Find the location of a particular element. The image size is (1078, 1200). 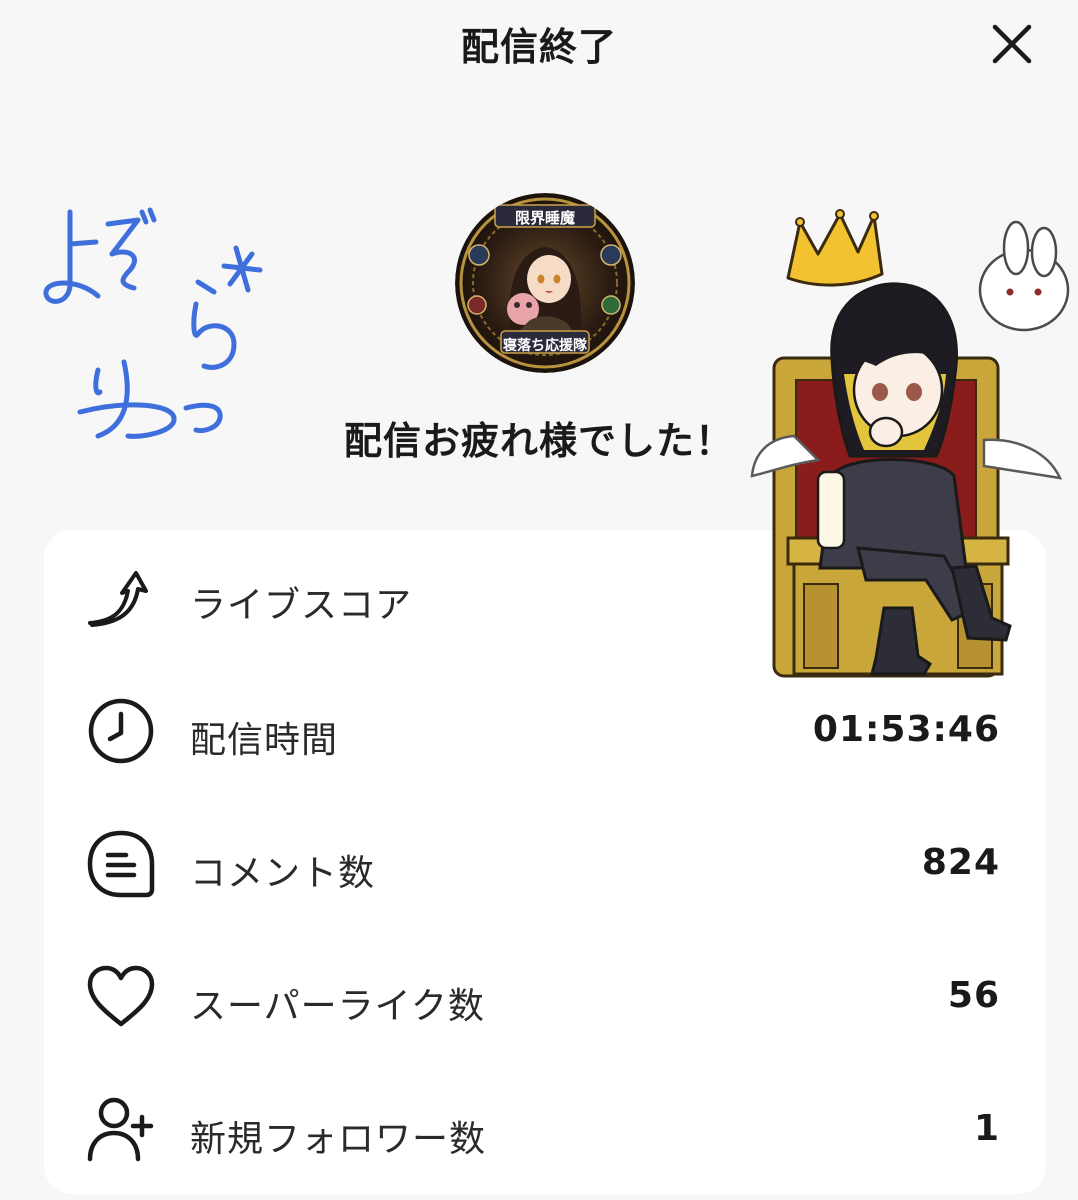

page-title: 配信終了 is located at coordinates (538, 47).